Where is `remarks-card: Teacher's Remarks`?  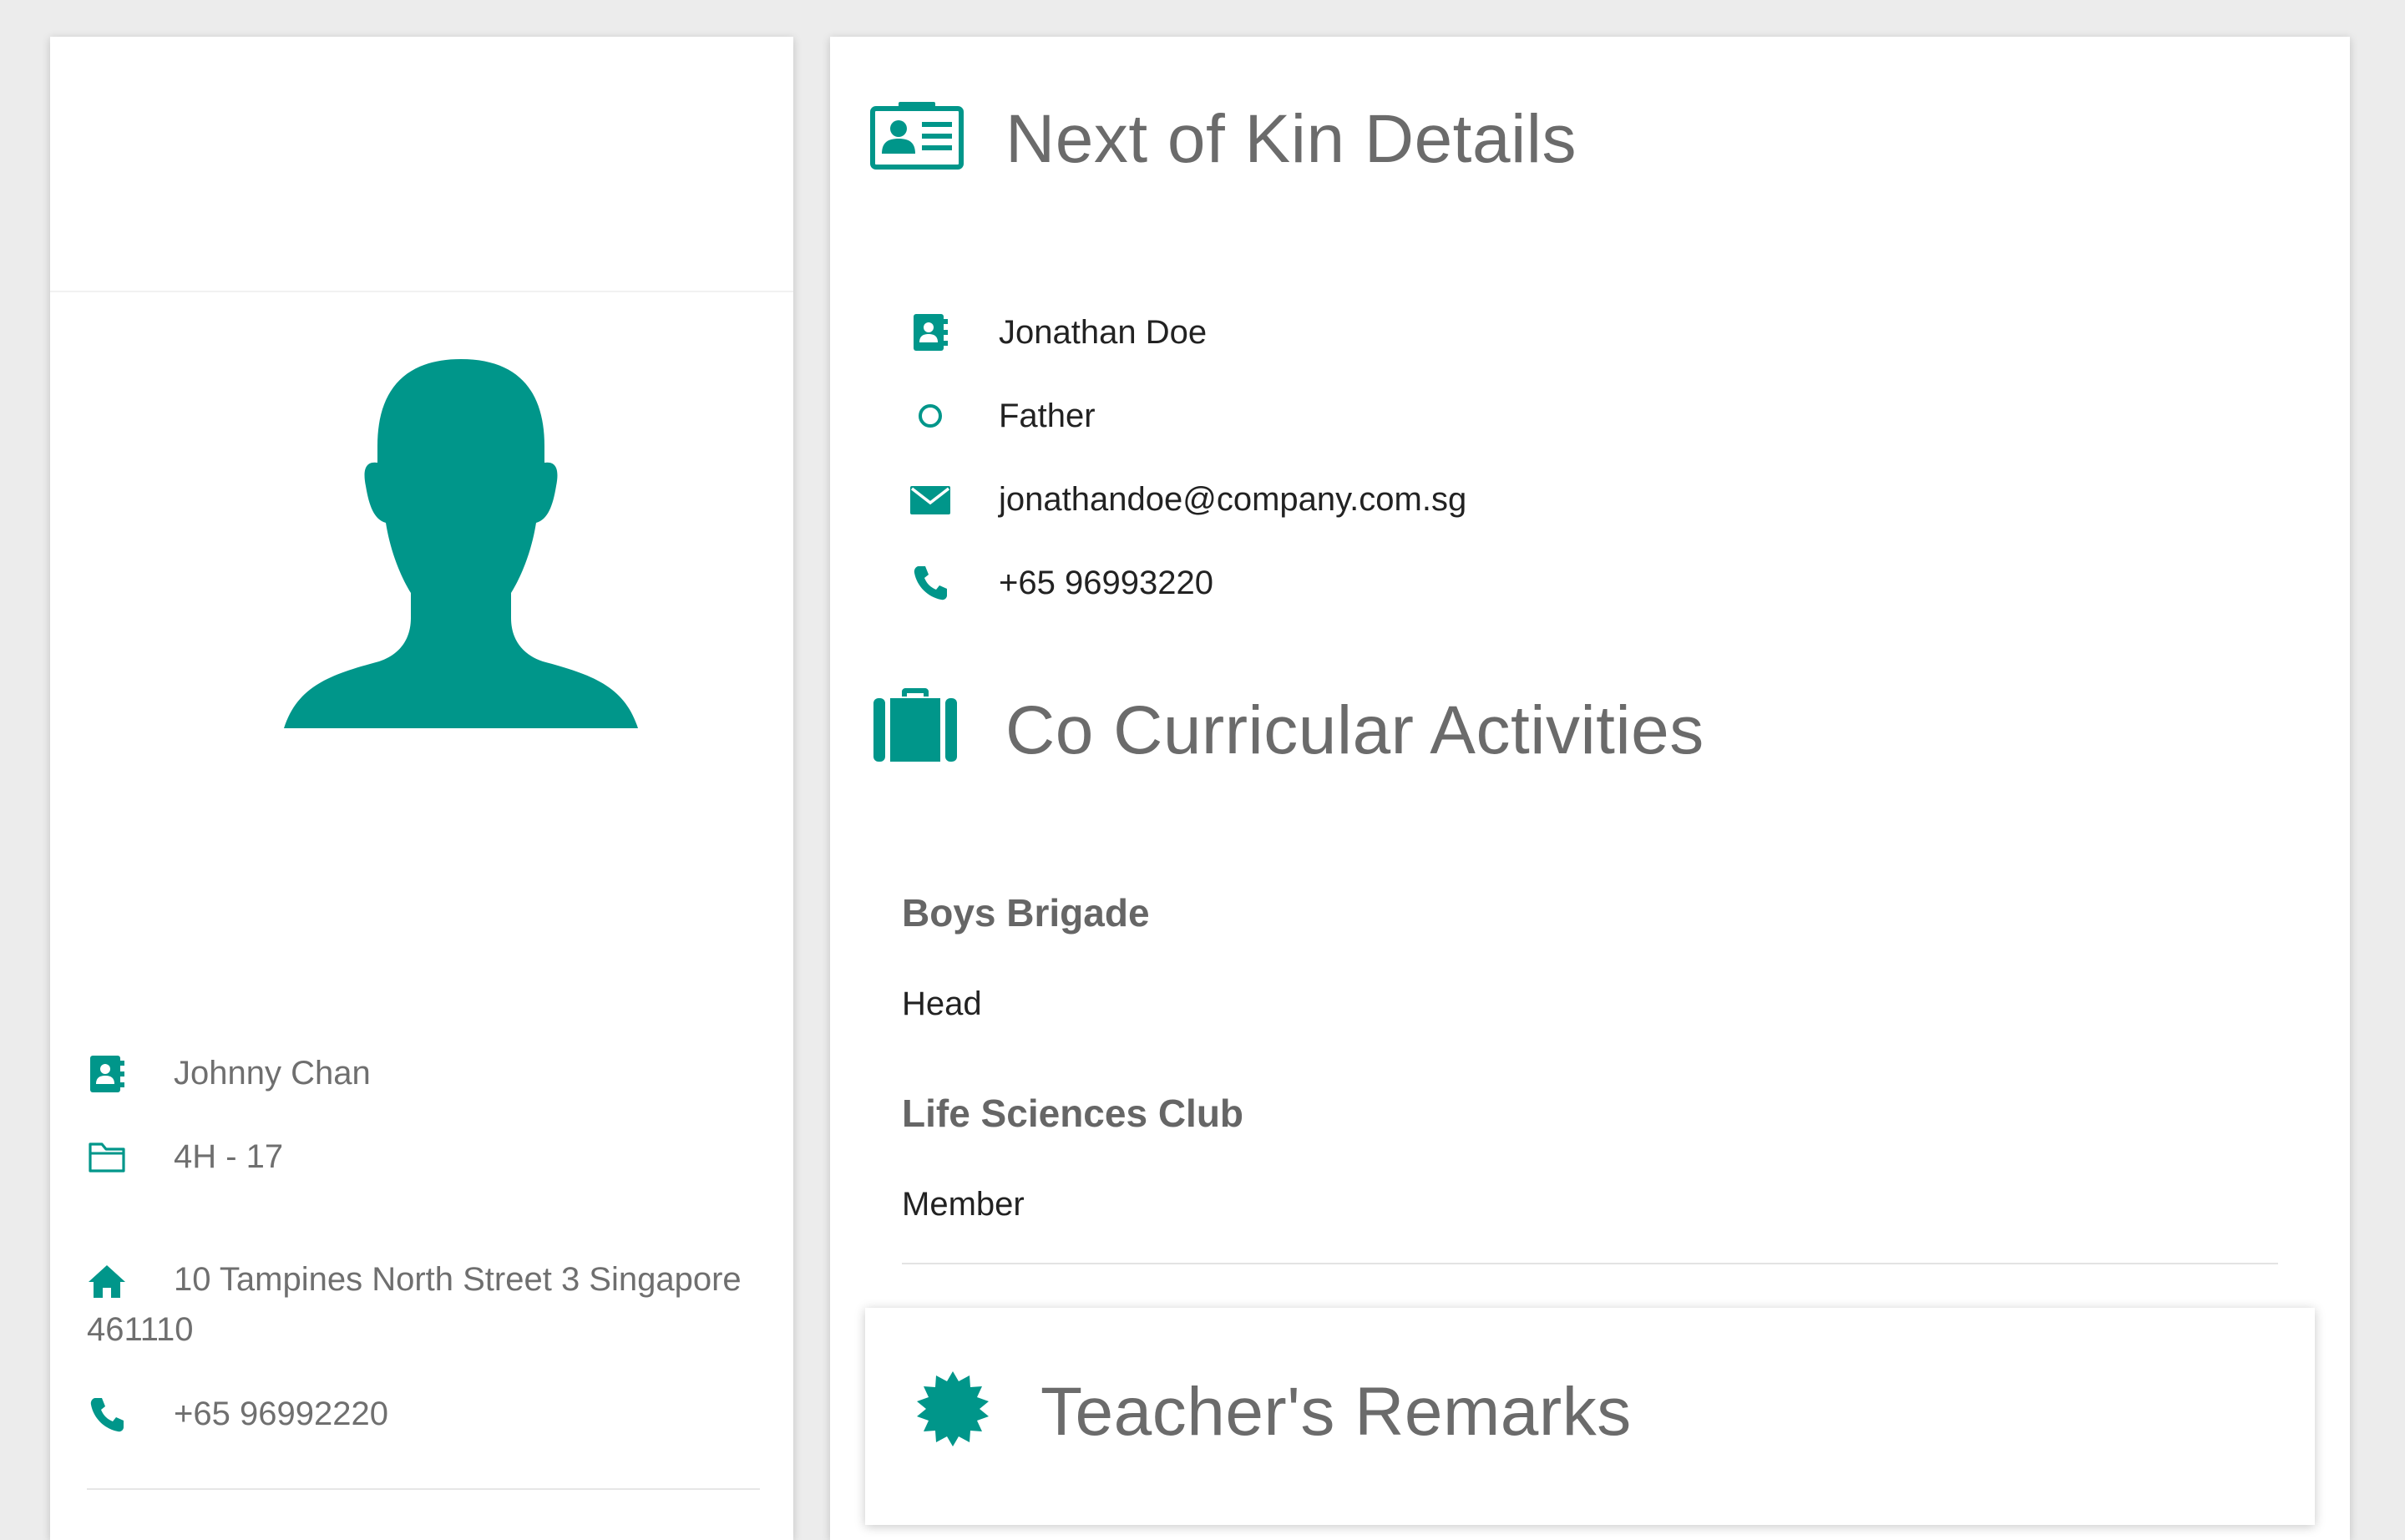 remarks-card: Teacher's Remarks is located at coordinates (1590, 1416).